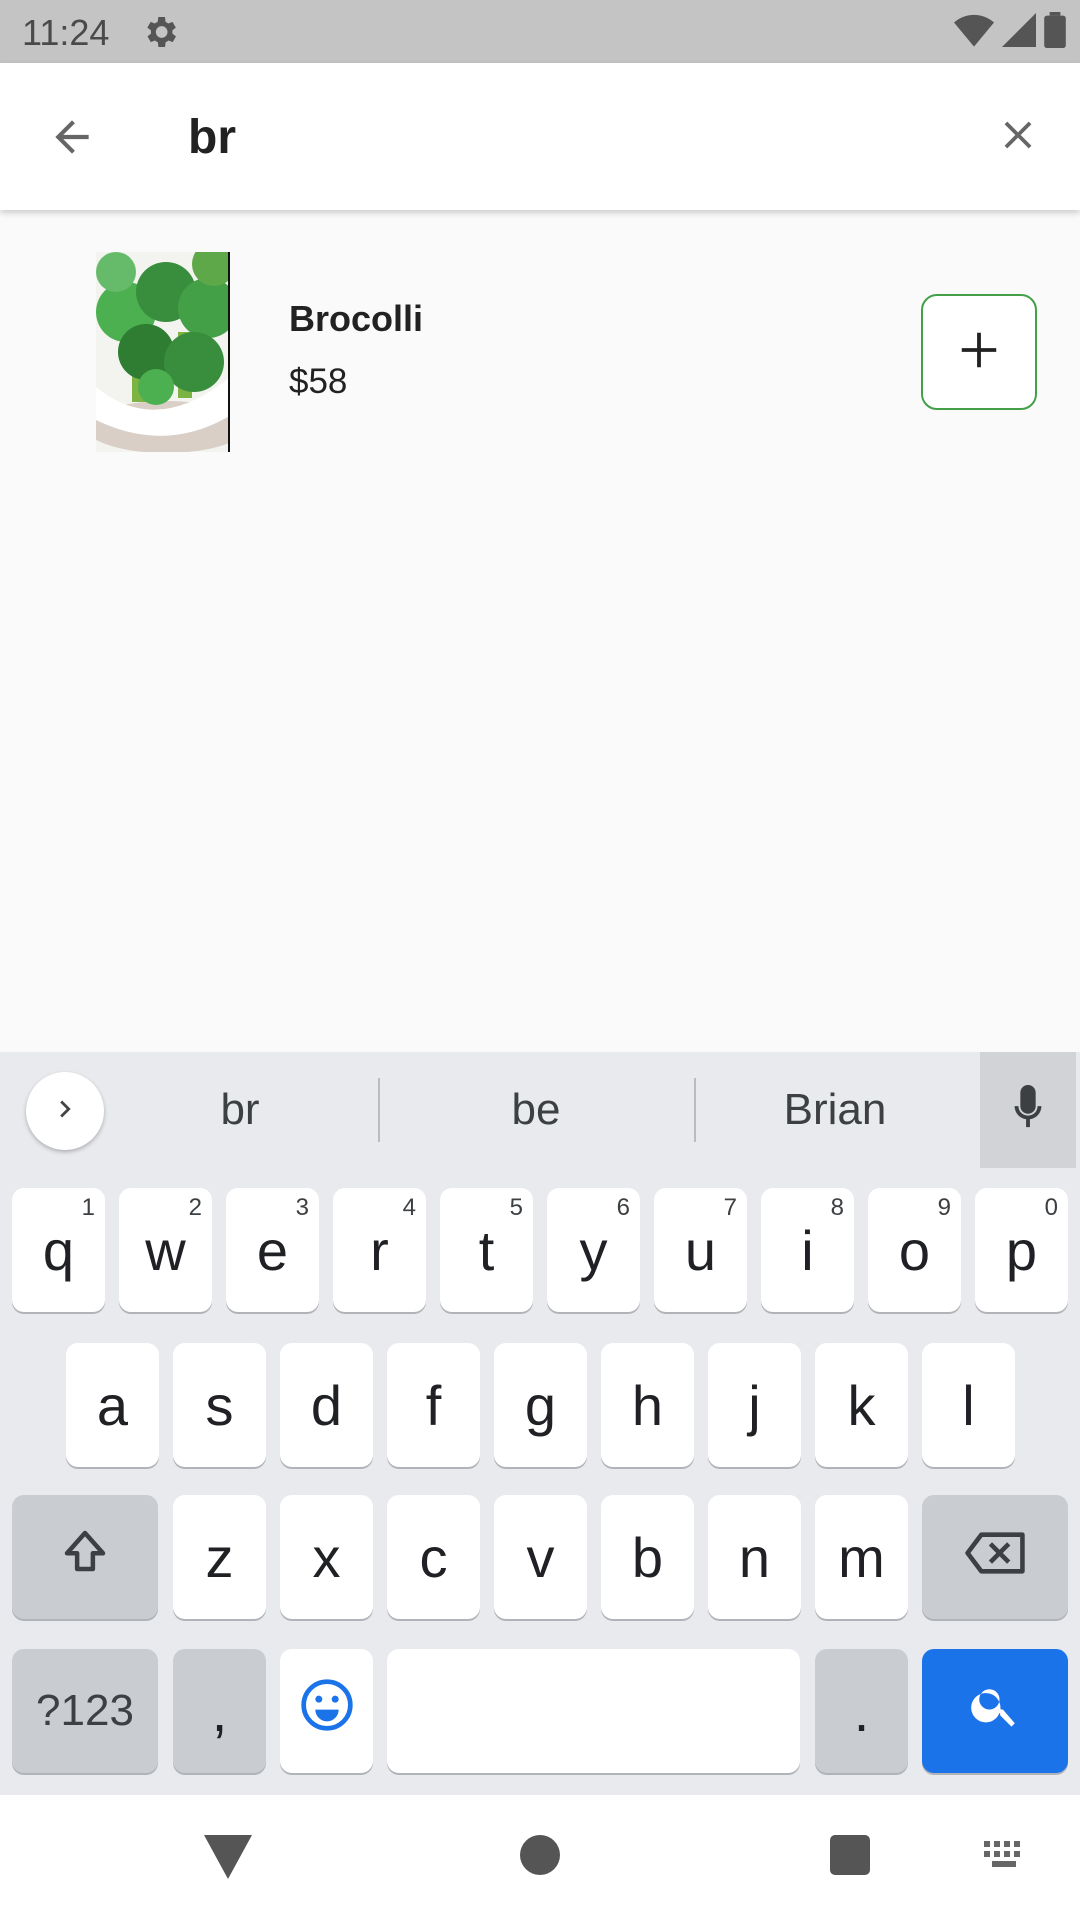 The image size is (1080, 1920). What do you see at coordinates (228, 1857) in the screenshot?
I see `nav-back-icon` at bounding box center [228, 1857].